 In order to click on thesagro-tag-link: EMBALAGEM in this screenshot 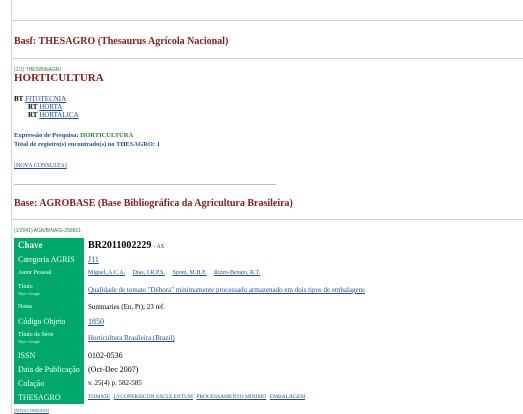, I will do `click(287, 397)`.